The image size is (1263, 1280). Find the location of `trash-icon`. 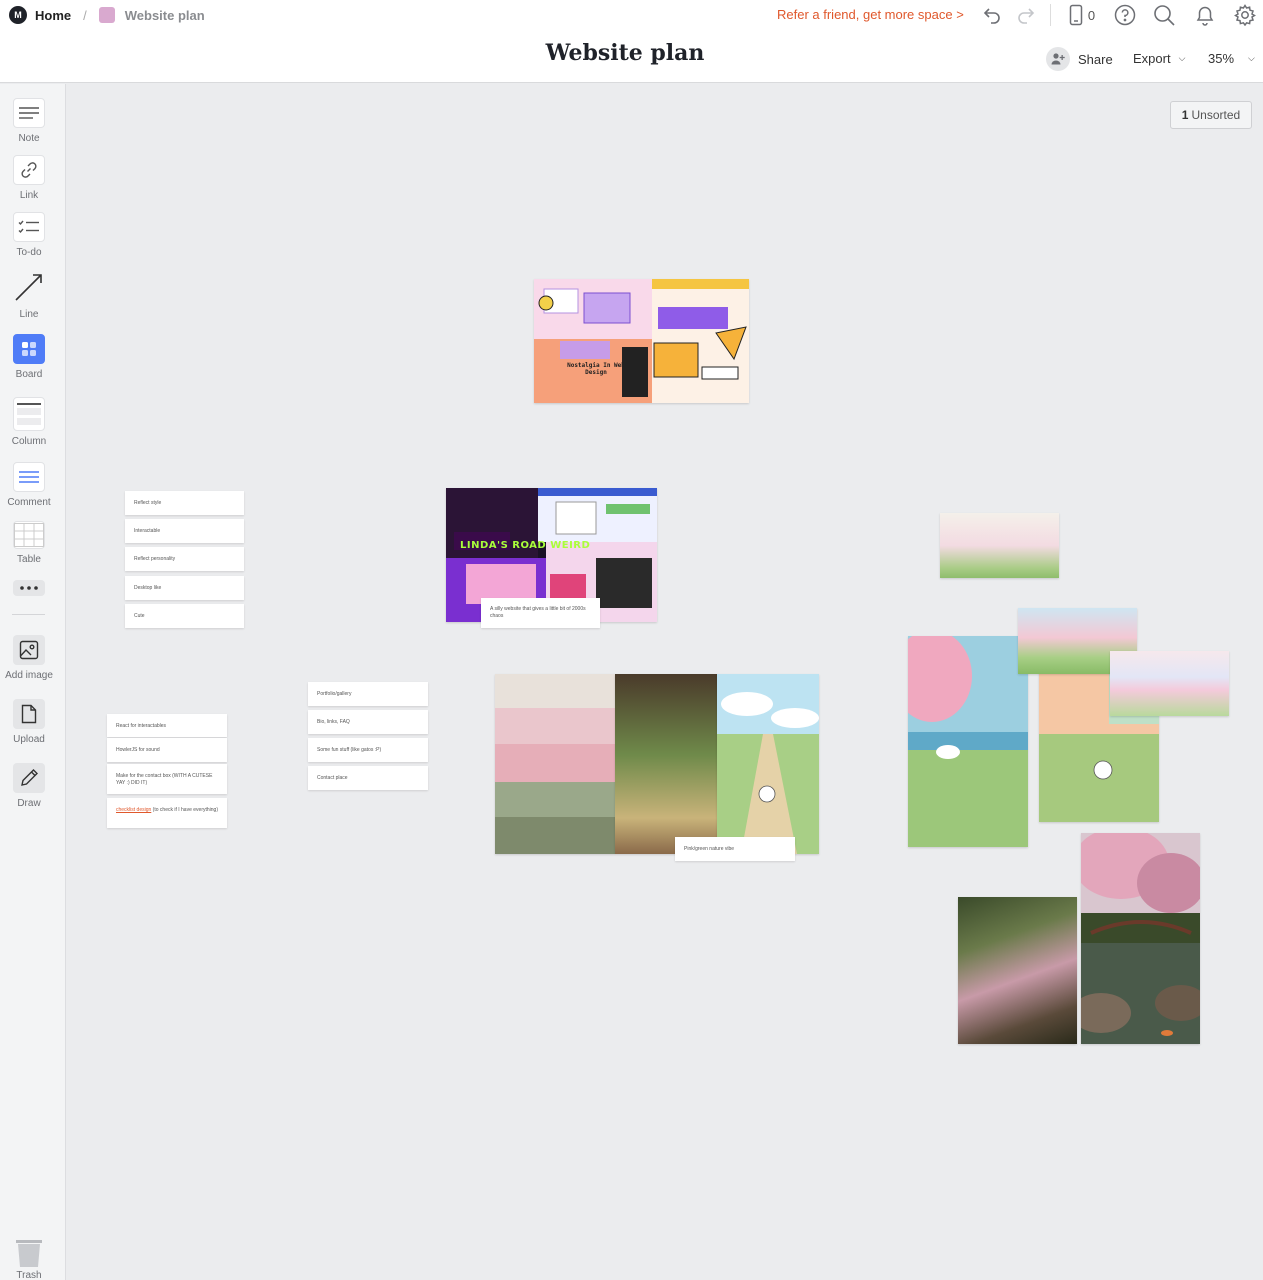

trash-icon is located at coordinates (29, 1253).